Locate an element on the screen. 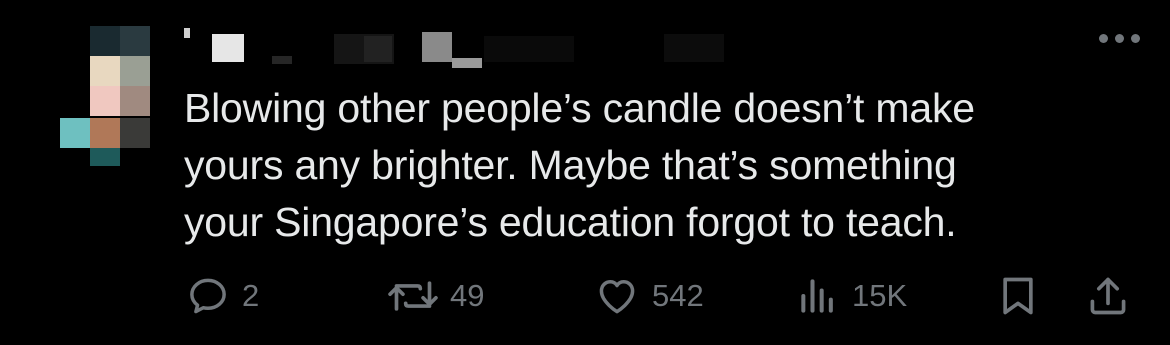 This screenshot has width=1170, height=345. bookmark-button is located at coordinates (1018, 296).